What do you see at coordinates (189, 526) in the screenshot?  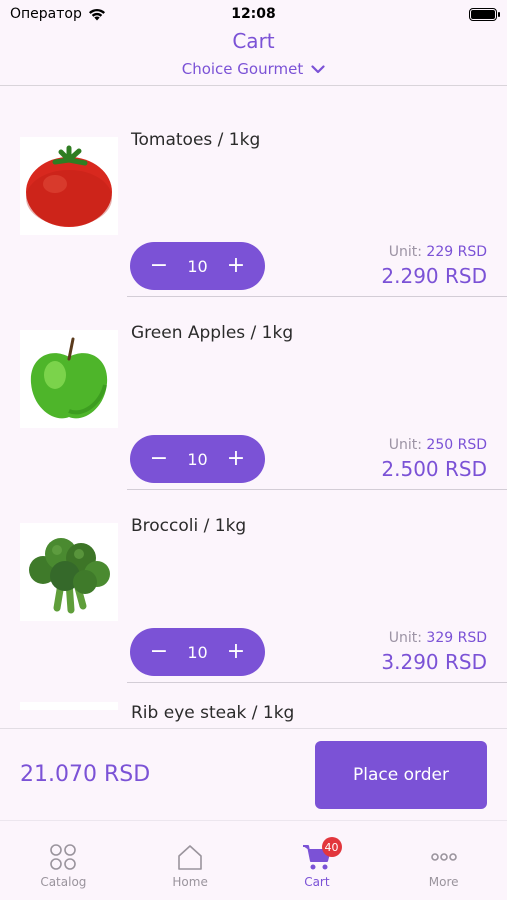 I see `item-name: Broccoli / 1kg` at bounding box center [189, 526].